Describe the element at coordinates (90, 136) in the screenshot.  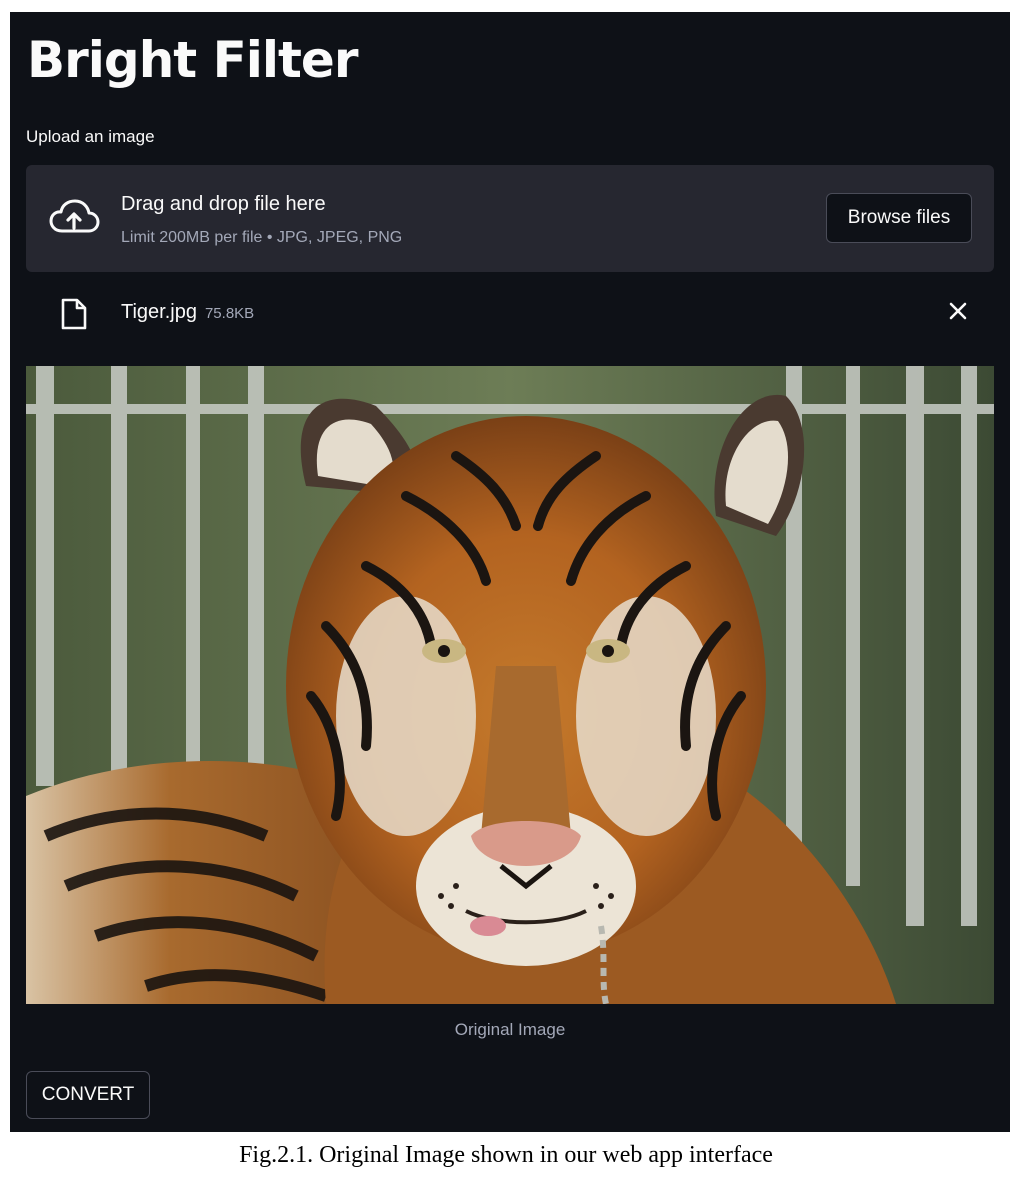
I see `upload-label: Upload an image` at that location.